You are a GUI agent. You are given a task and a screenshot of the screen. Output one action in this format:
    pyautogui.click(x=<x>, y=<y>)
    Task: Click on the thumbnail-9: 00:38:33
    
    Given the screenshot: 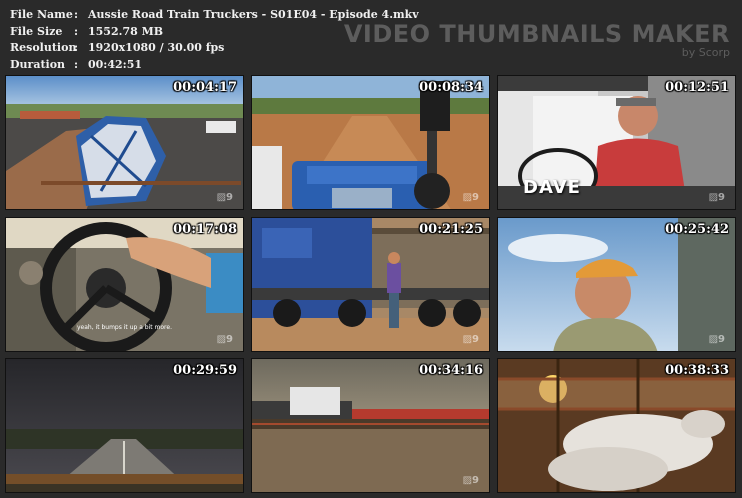 What is the action you would take?
    pyautogui.click(x=616, y=425)
    